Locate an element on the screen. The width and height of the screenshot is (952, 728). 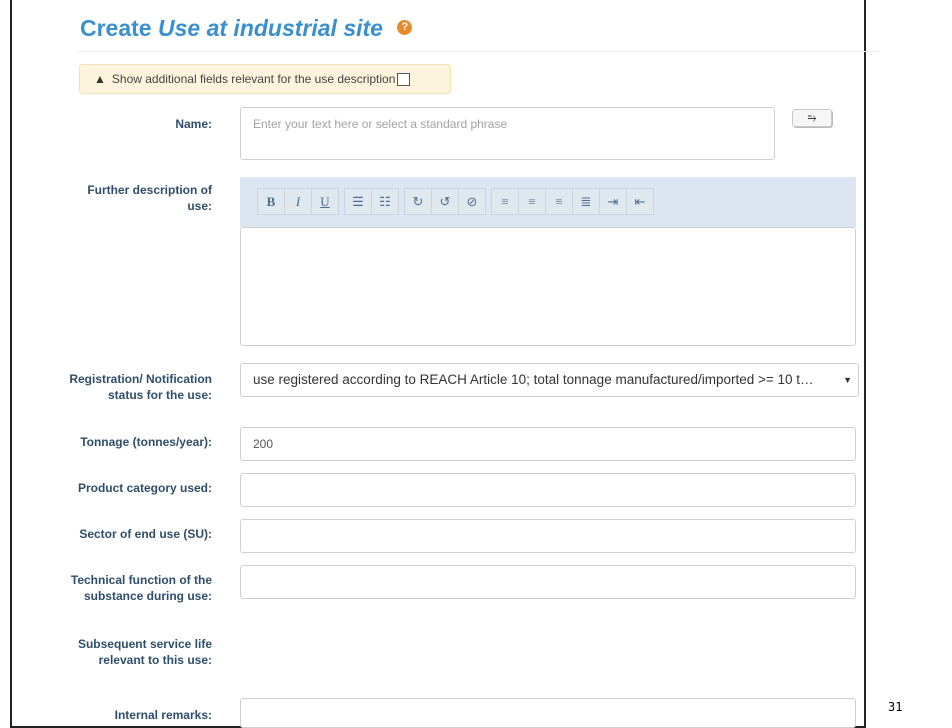
product-category-label: Product category used: is located at coordinates (144, 488).